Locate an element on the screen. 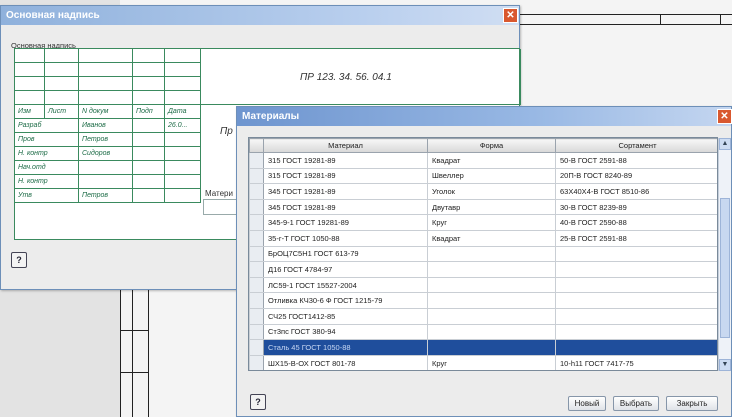 The image size is (732, 417). vertical-scrollbar: ▲ ▼ is located at coordinates (724, 254).